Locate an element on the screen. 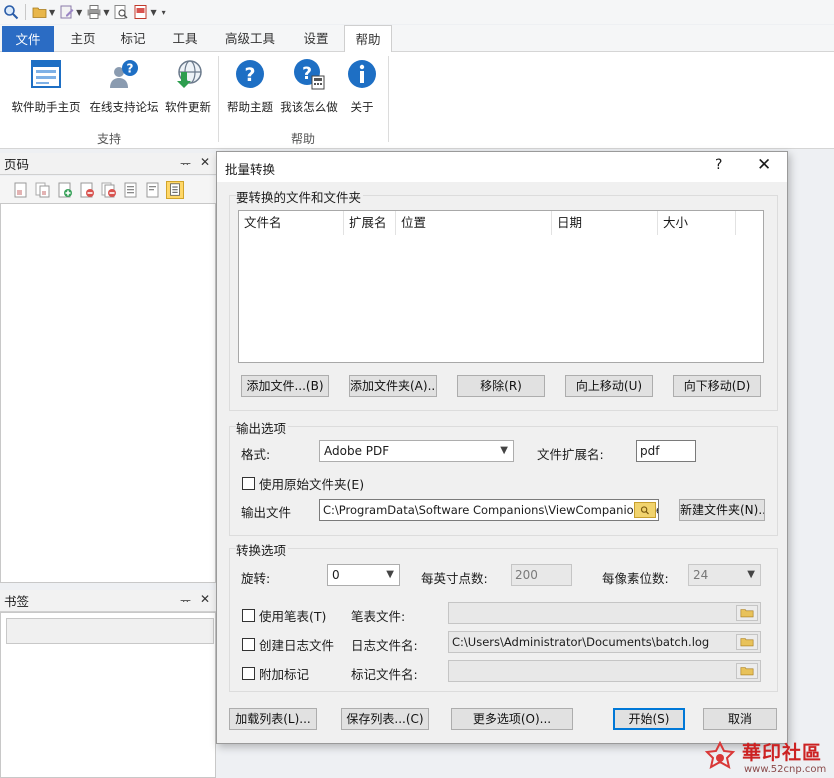  use-original-folder-label: 使用原始文件夹(E) is located at coordinates (312, 484).